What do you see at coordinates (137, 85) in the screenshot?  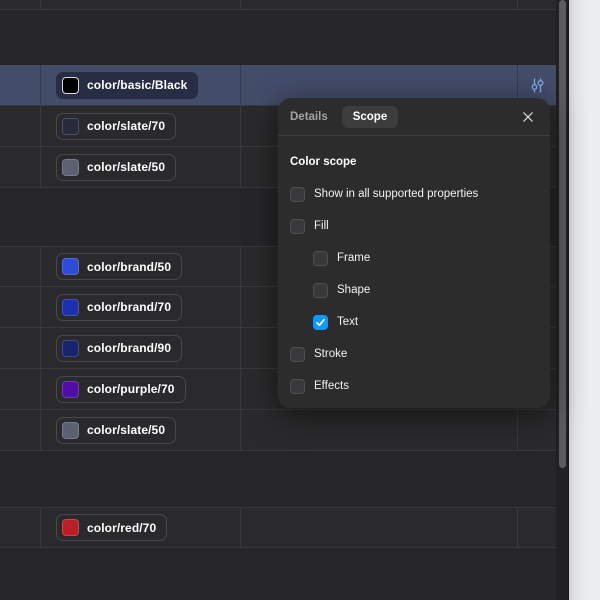 I see `variable-name: color/basic/Black` at bounding box center [137, 85].